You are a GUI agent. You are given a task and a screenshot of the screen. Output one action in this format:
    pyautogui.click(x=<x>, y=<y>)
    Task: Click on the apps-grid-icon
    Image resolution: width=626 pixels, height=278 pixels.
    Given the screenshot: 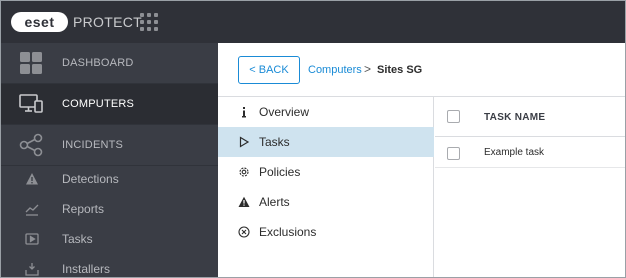 What is the action you would take?
    pyautogui.click(x=149, y=22)
    